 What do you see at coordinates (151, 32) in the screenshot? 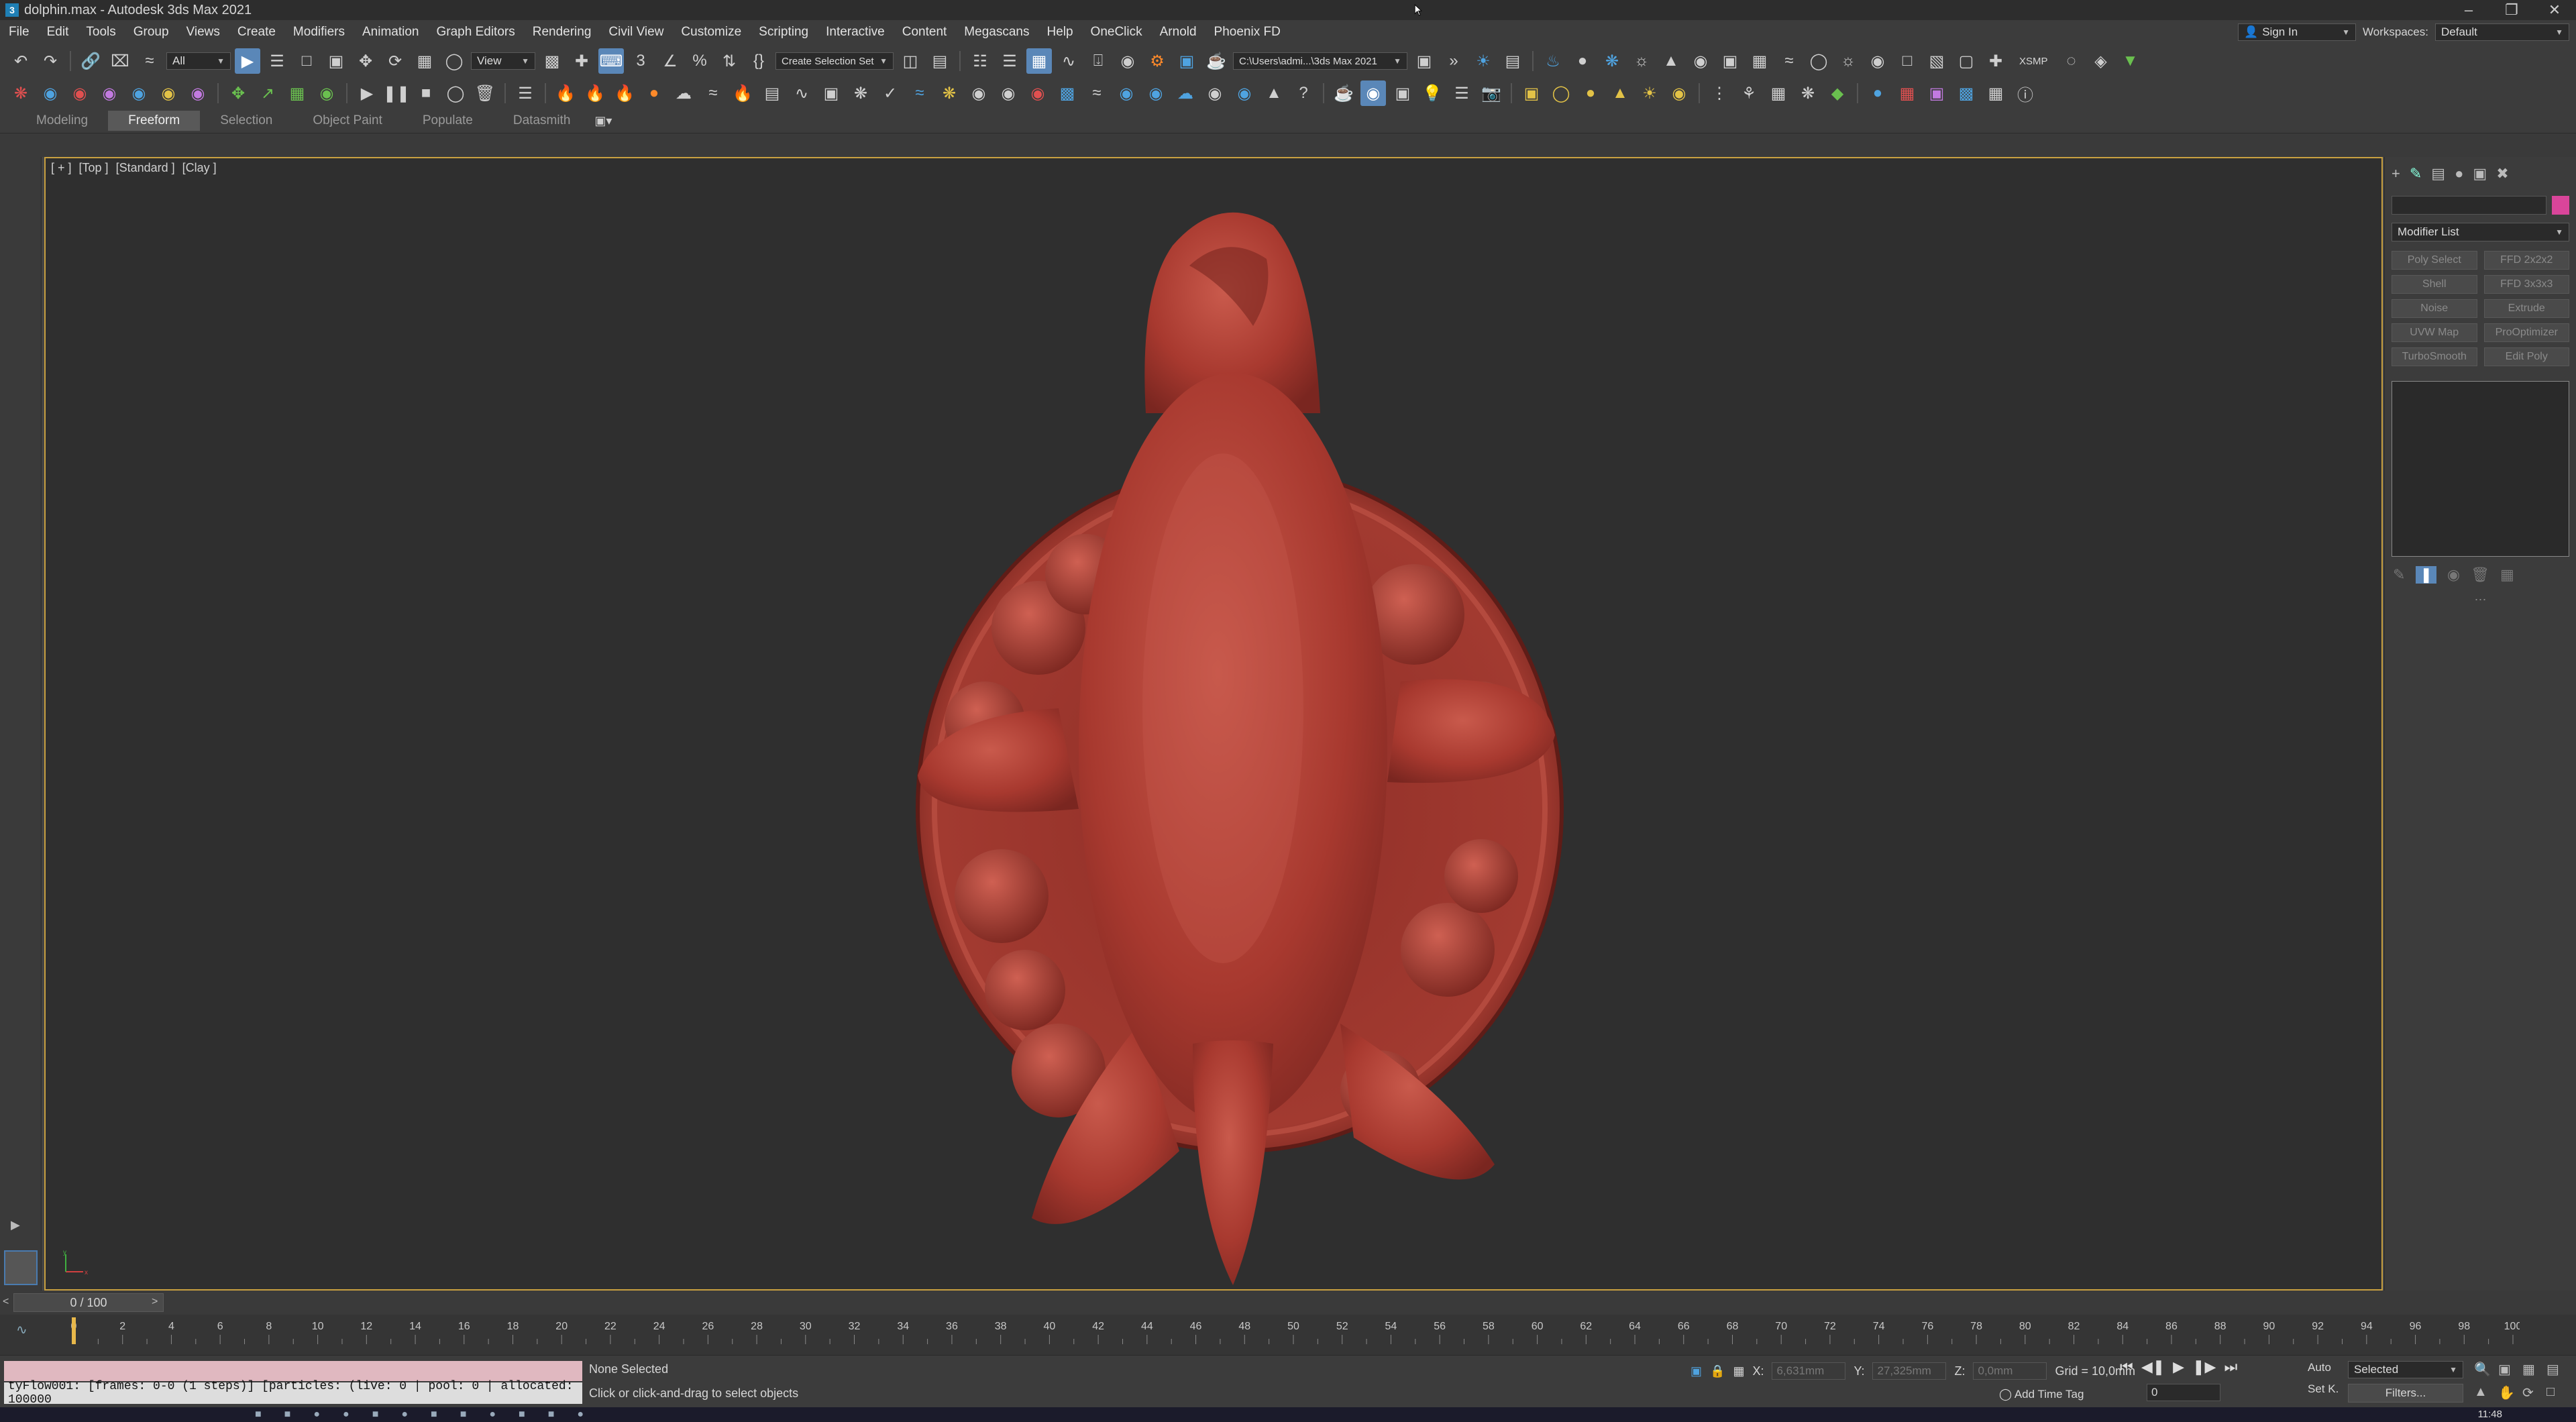
I see `menu-group: Group` at bounding box center [151, 32].